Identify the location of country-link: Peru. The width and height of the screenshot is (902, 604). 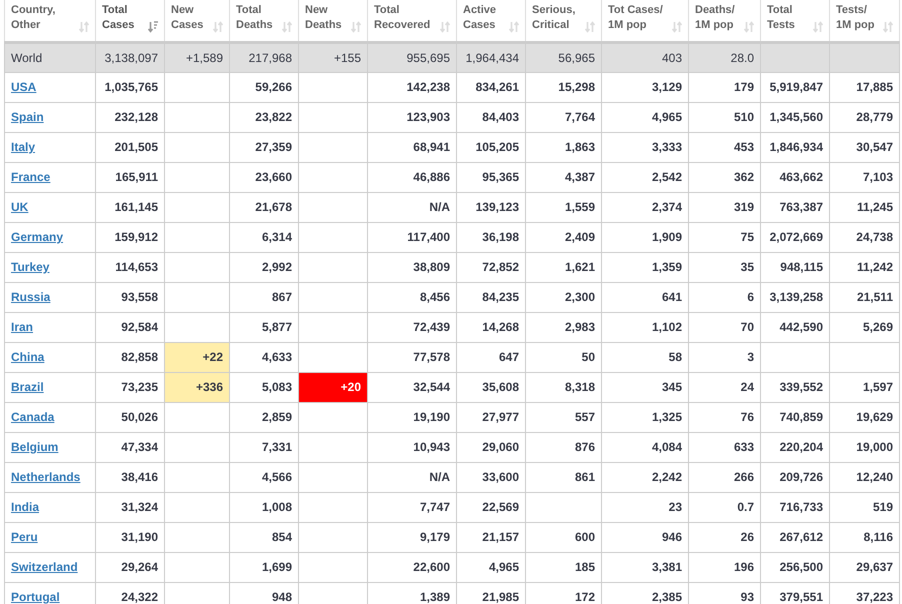
(24, 537).